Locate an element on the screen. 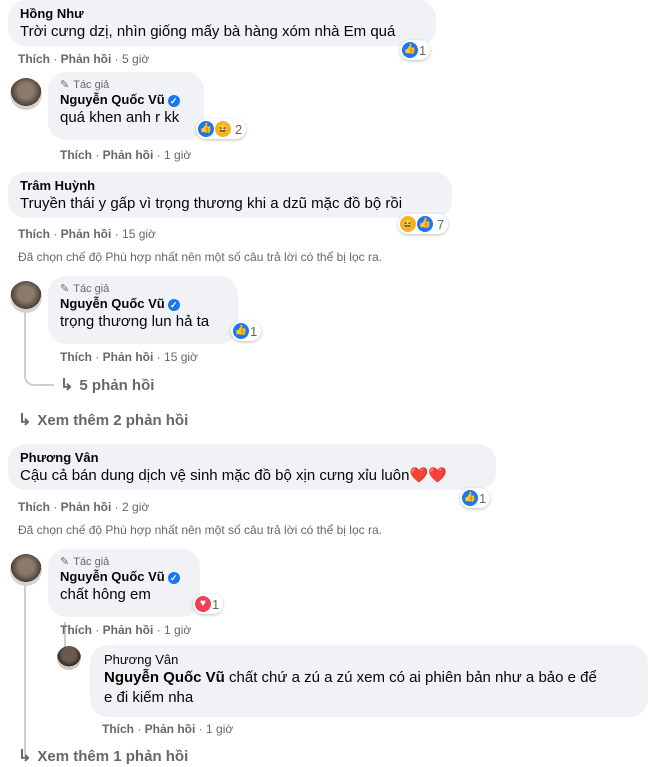 Image resolution: width=659 pixels, height=767 pixels. comment-bubble: ✎ Tác giả Nguyễn Quốc Vũ ✓ chất hông em is located at coordinates (124, 583).